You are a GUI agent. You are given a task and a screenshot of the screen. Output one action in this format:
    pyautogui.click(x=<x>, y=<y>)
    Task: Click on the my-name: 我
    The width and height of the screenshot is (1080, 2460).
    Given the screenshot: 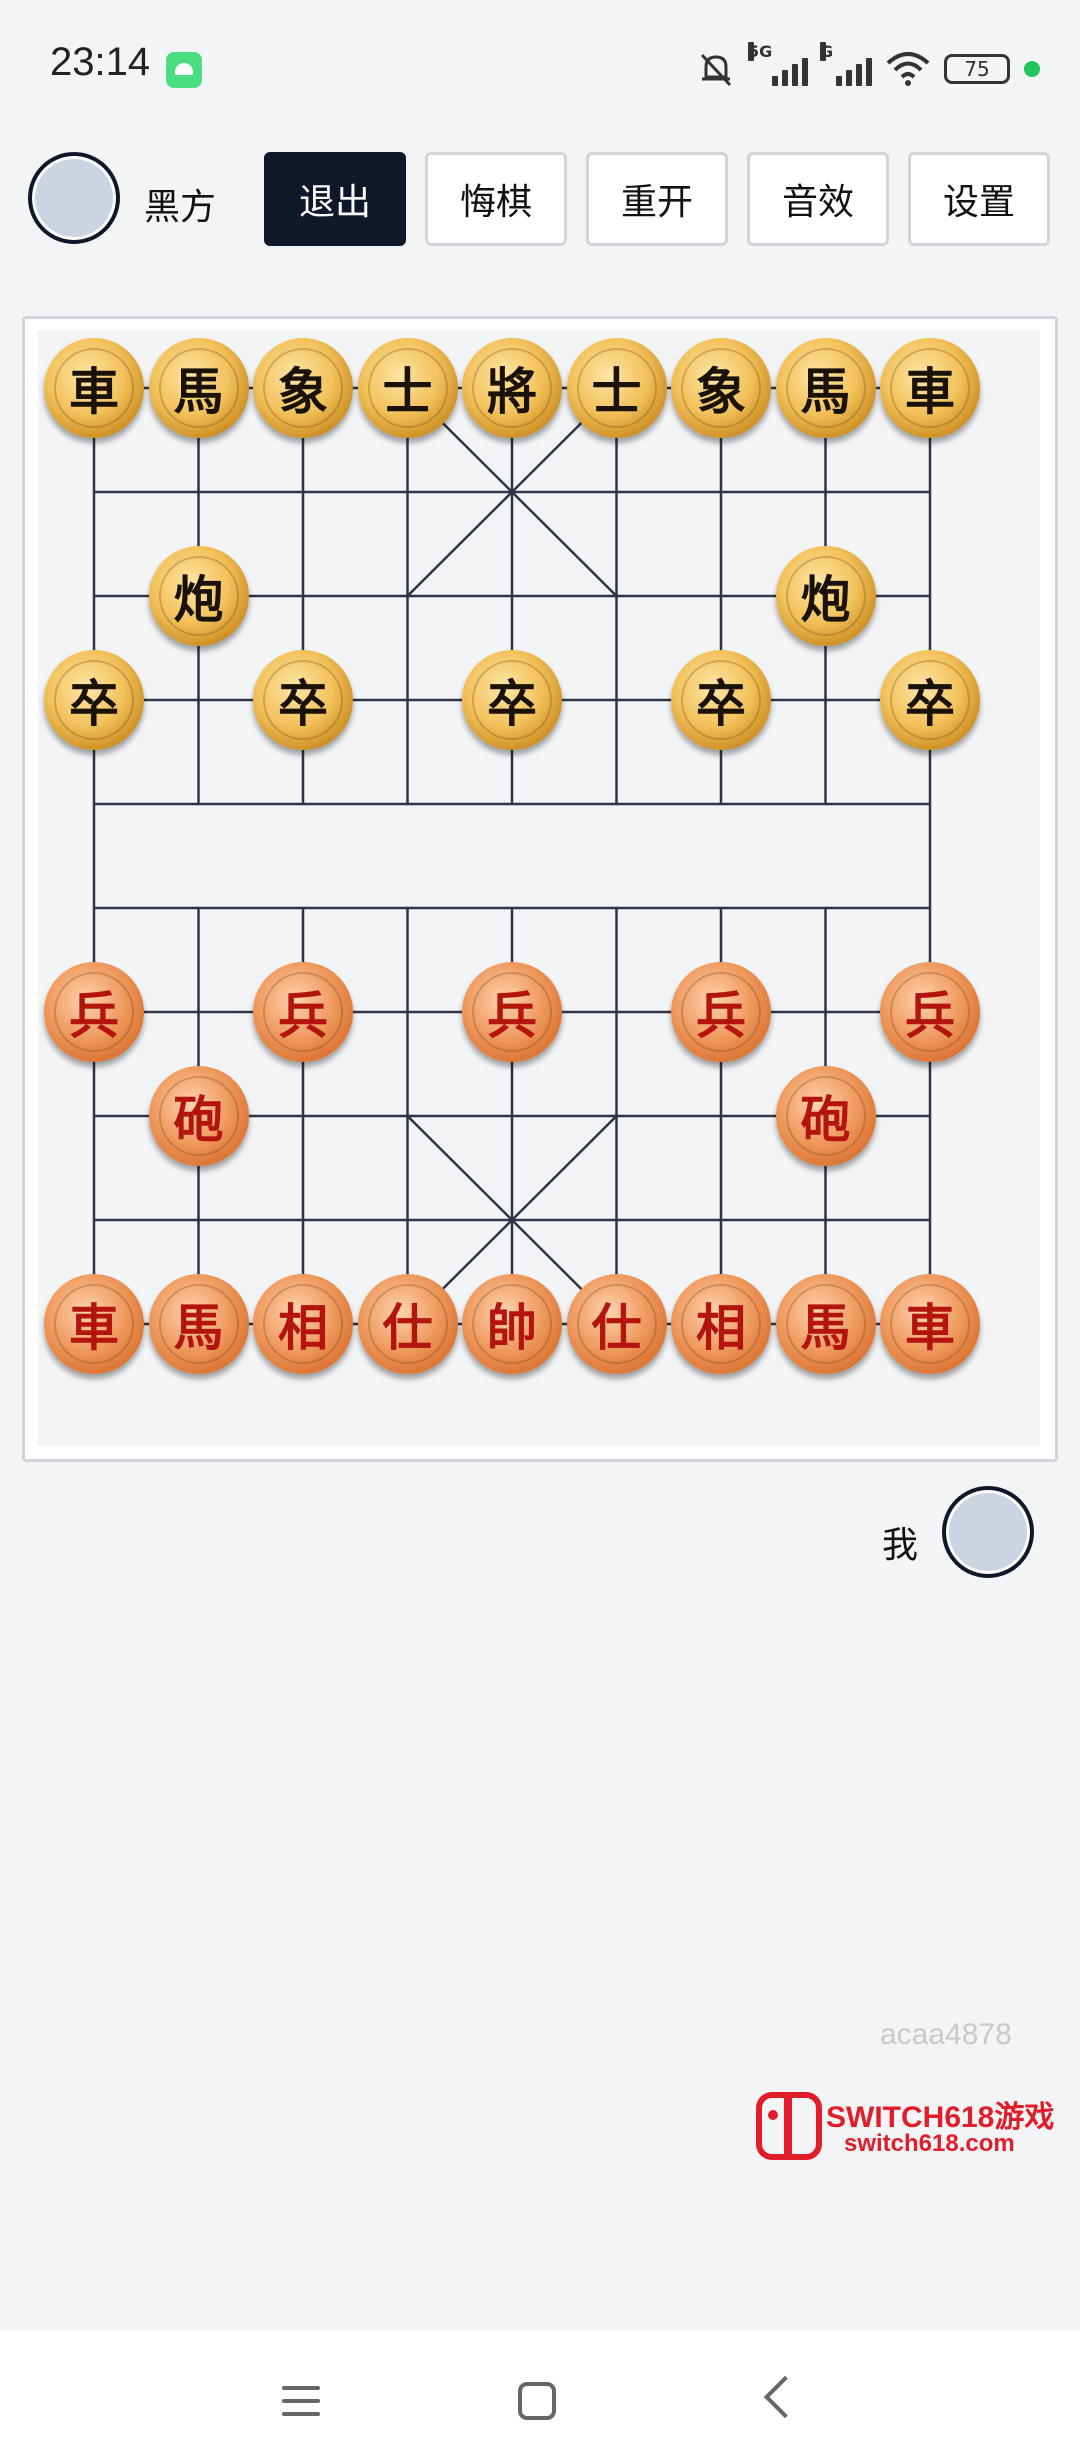 What is the action you would take?
    pyautogui.click(x=900, y=1545)
    